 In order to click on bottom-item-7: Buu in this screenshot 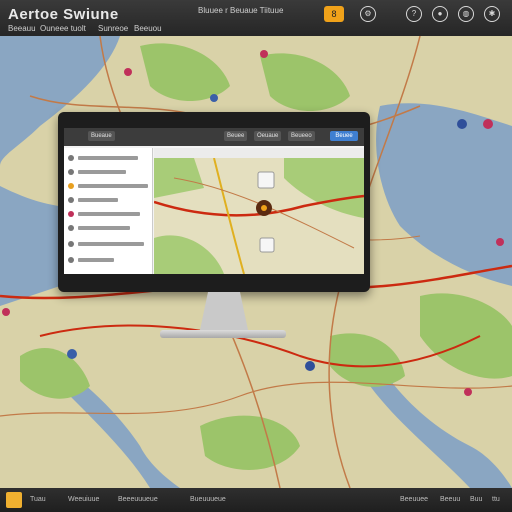, I will do `click(476, 499)`.